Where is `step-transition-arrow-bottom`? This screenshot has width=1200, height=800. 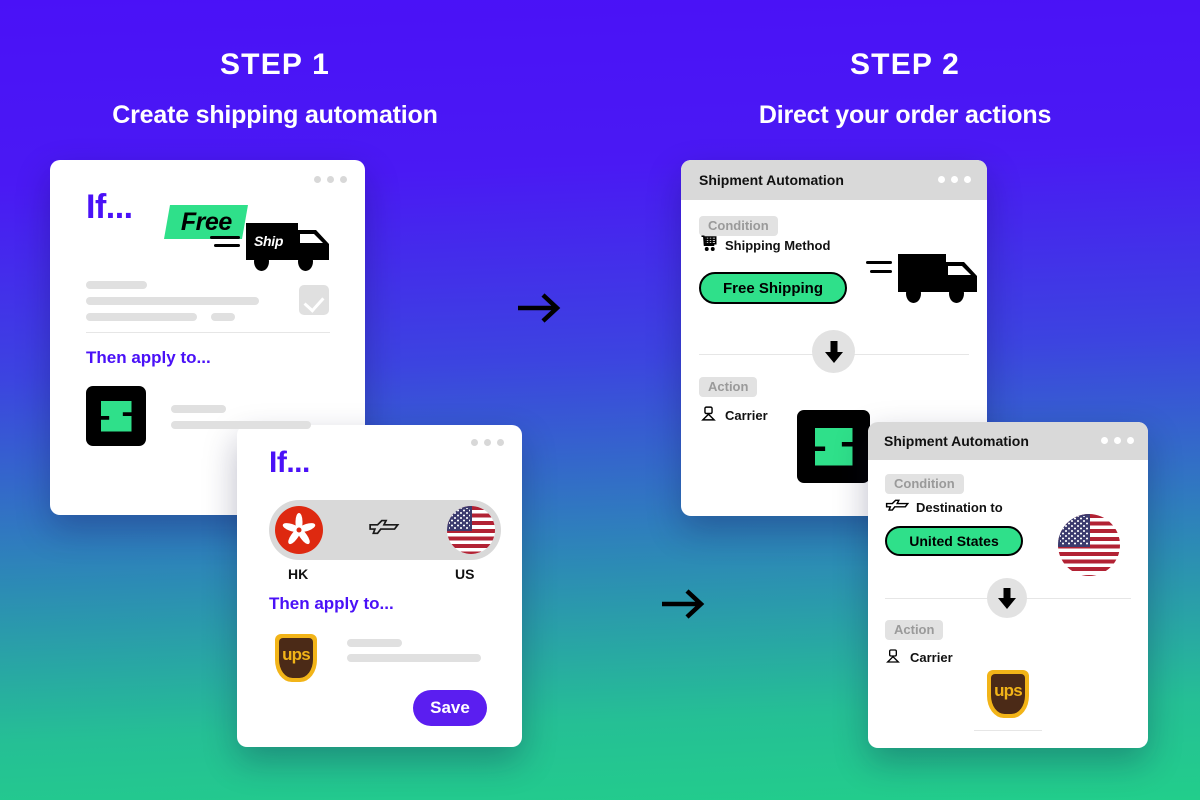
step-transition-arrow-bottom is located at coordinates (685, 606).